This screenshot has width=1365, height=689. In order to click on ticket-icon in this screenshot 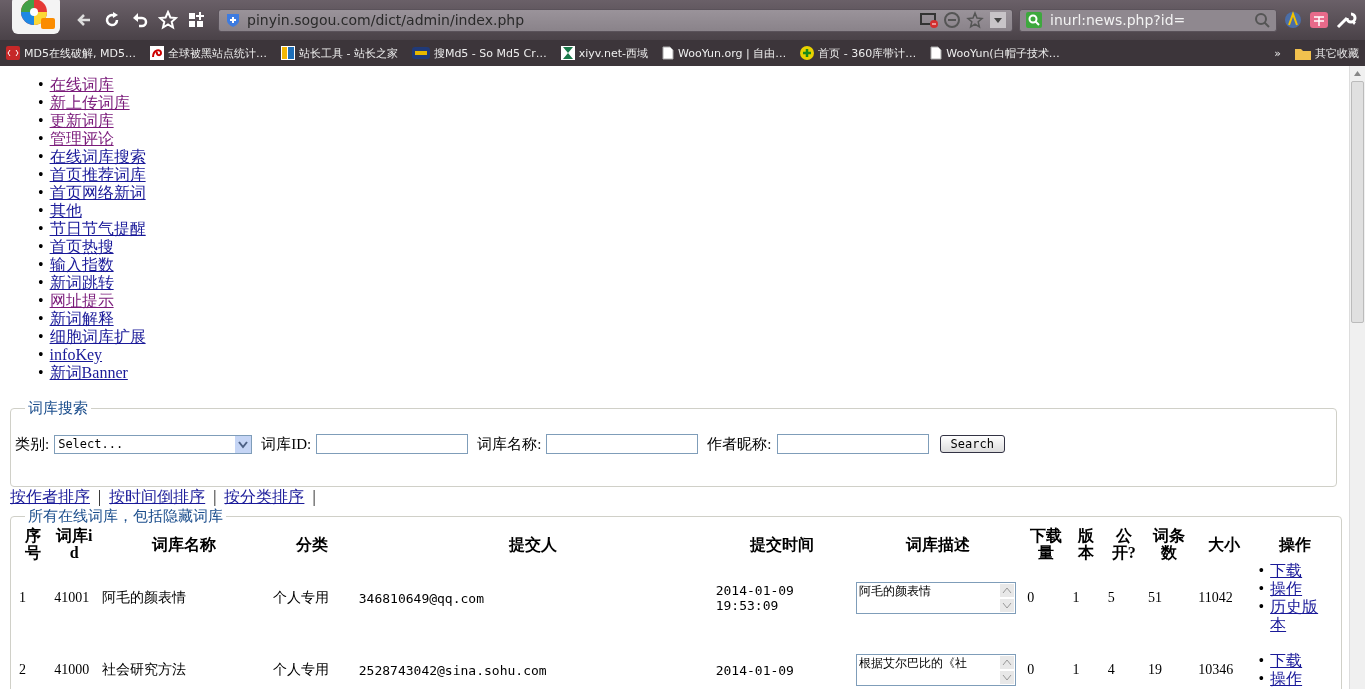, I will do `click(1319, 20)`.